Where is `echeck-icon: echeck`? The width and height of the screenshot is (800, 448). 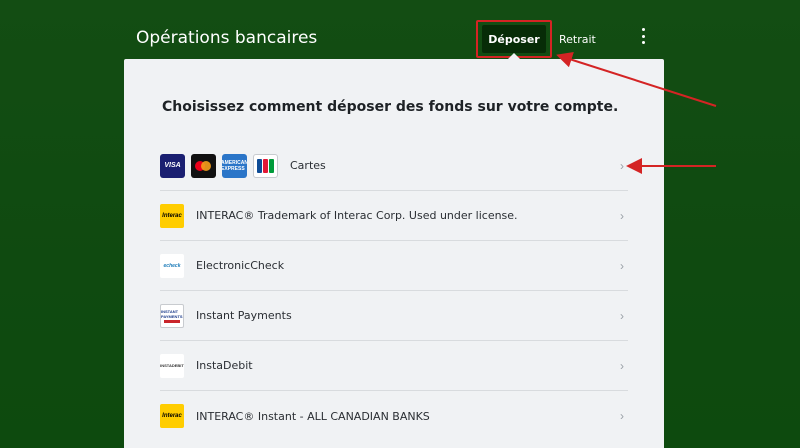
echeck-icon: echeck is located at coordinates (172, 265).